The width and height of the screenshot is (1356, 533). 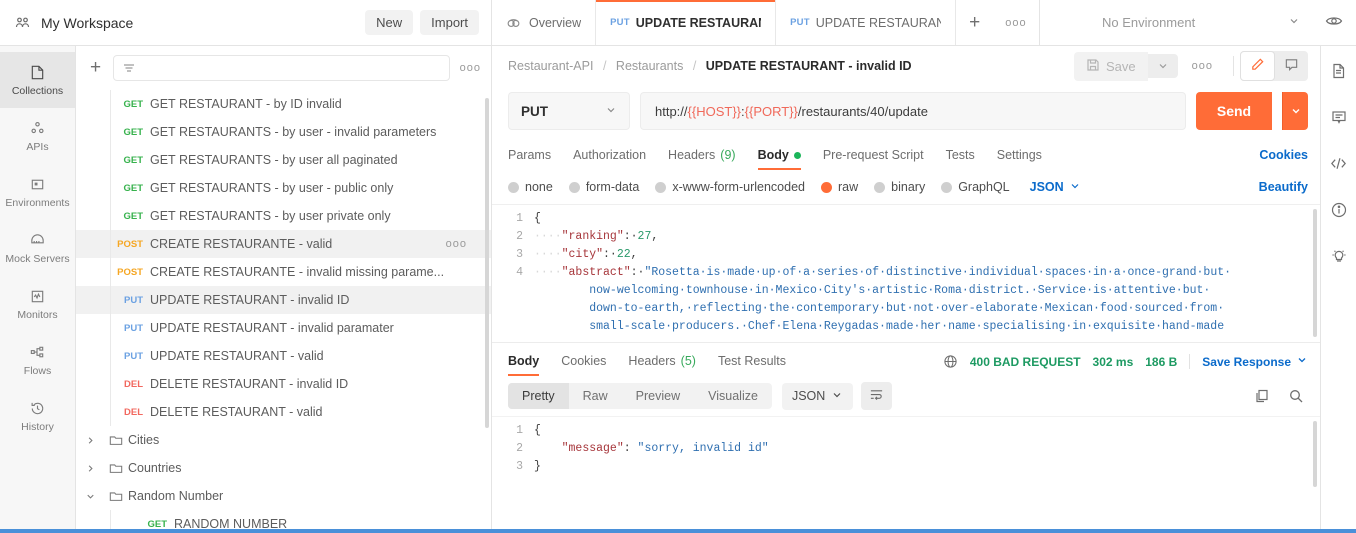 I want to click on tab-update-restaurant-2: PUT UPDATE RESTAURANT -, so click(x=866, y=22).